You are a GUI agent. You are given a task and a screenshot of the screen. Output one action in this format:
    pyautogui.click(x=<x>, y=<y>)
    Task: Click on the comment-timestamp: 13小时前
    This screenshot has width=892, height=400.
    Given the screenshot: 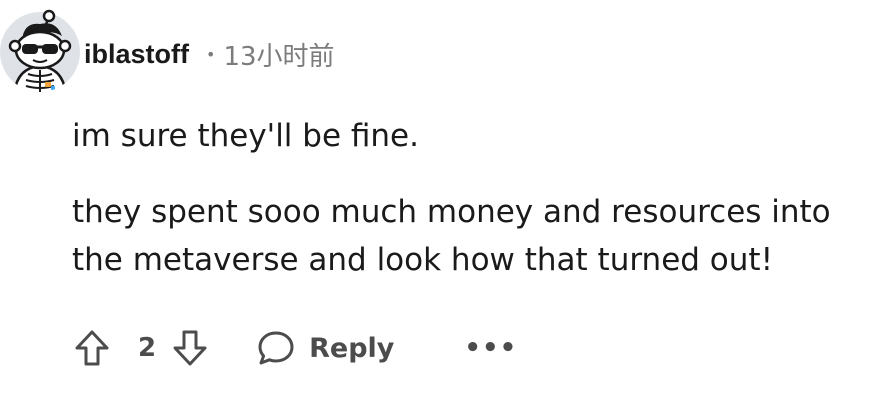 What is the action you would take?
    pyautogui.click(x=278, y=54)
    